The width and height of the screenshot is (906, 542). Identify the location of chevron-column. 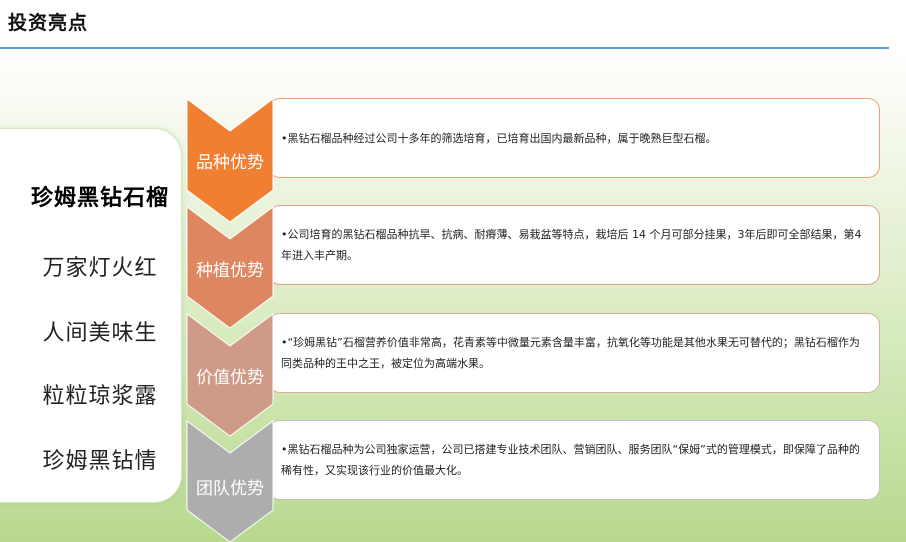
(230, 320).